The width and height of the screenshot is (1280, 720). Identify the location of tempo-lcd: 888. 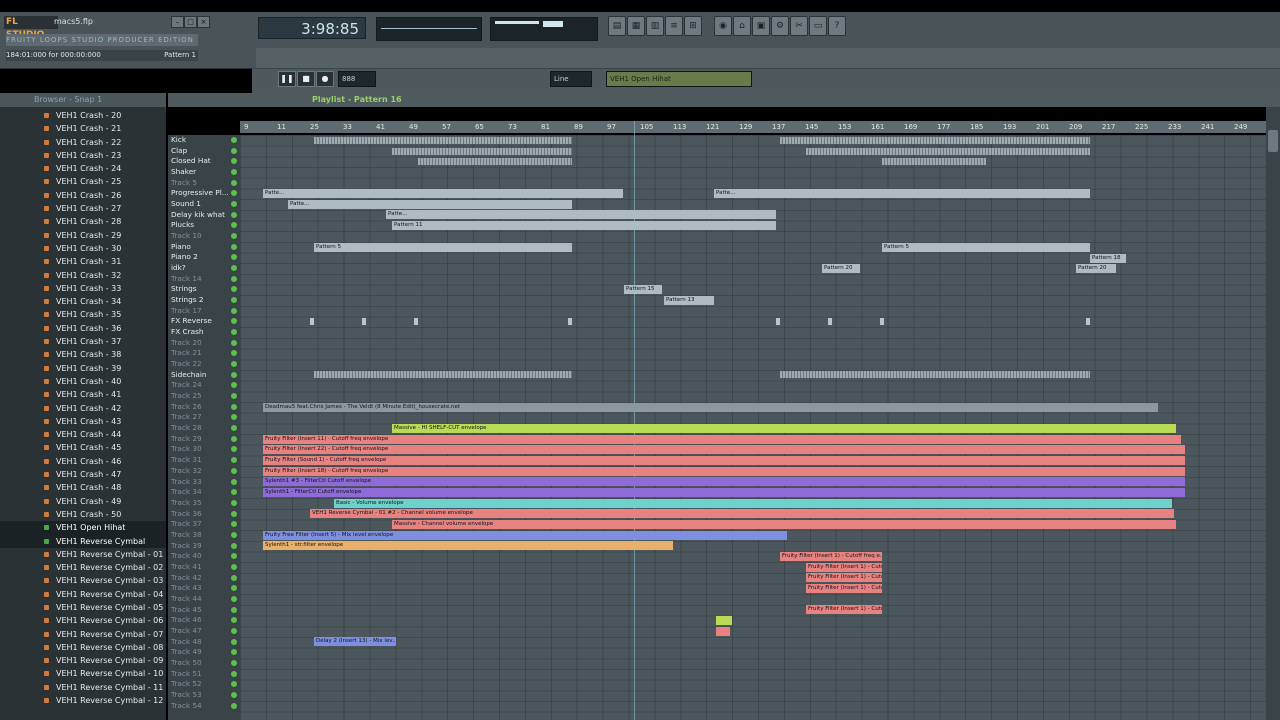
(357, 79).